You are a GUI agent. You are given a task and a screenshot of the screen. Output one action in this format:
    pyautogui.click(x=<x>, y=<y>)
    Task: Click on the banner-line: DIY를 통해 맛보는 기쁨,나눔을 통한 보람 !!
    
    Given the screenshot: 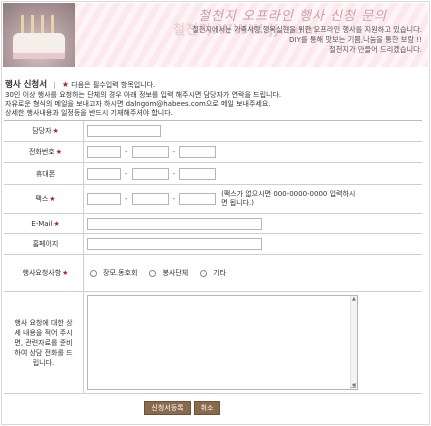 What is the action you would take?
    pyautogui.click(x=355, y=39)
    